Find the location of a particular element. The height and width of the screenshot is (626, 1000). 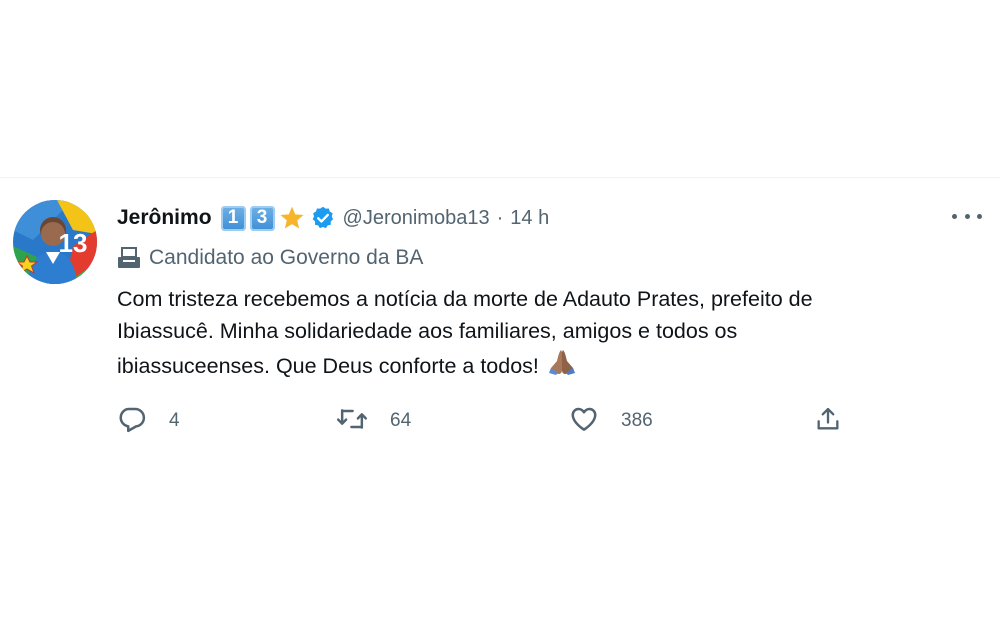

keycap-badge: 1 is located at coordinates (233, 218).